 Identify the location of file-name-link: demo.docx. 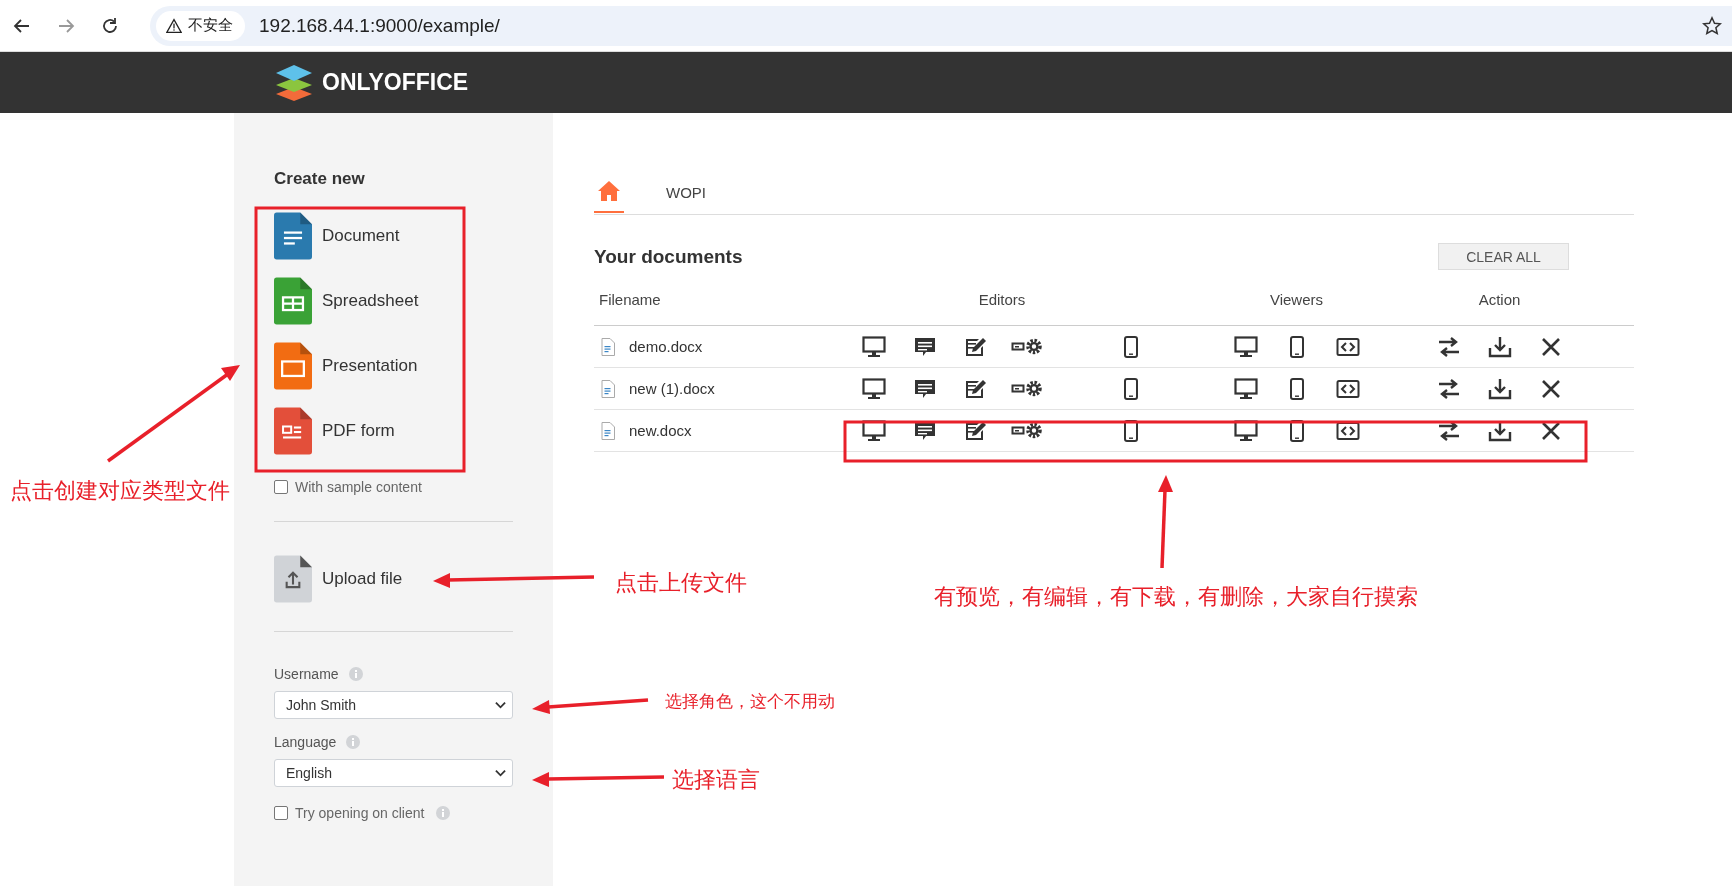
(666, 346).